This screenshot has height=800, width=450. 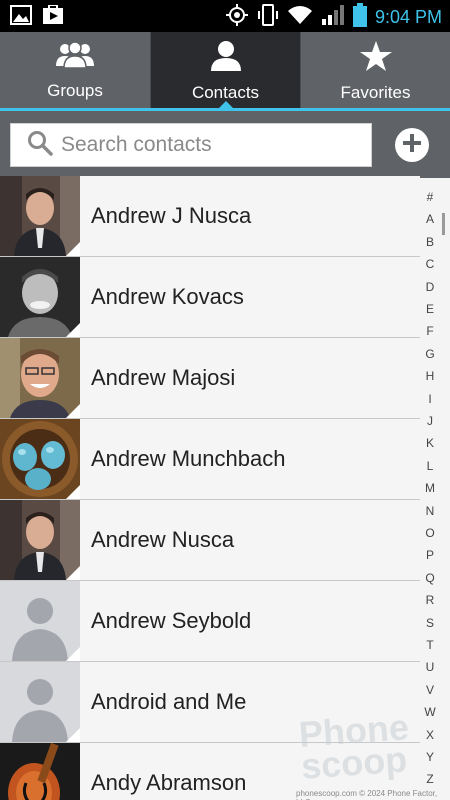 What do you see at coordinates (169, 701) in the screenshot?
I see `contact-name: Android and Me` at bounding box center [169, 701].